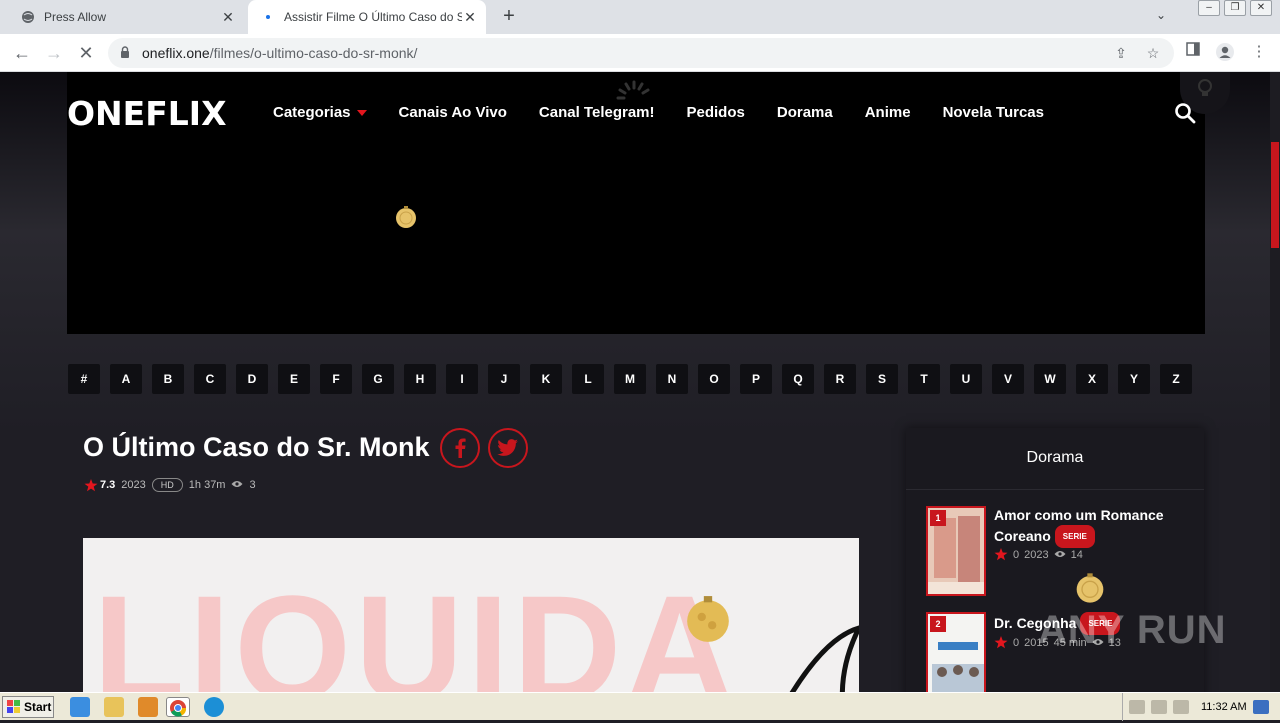  What do you see at coordinates (294, 379) in the screenshot?
I see `alpha-key-e: E` at bounding box center [294, 379].